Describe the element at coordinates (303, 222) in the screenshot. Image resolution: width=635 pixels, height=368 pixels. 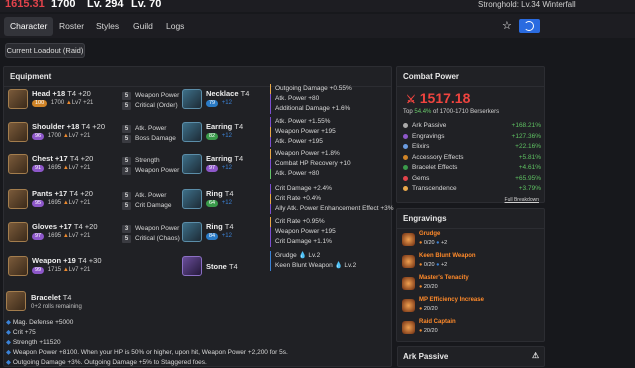
I see `accessory-effect-line: Crit Rate +0.95%` at that location.